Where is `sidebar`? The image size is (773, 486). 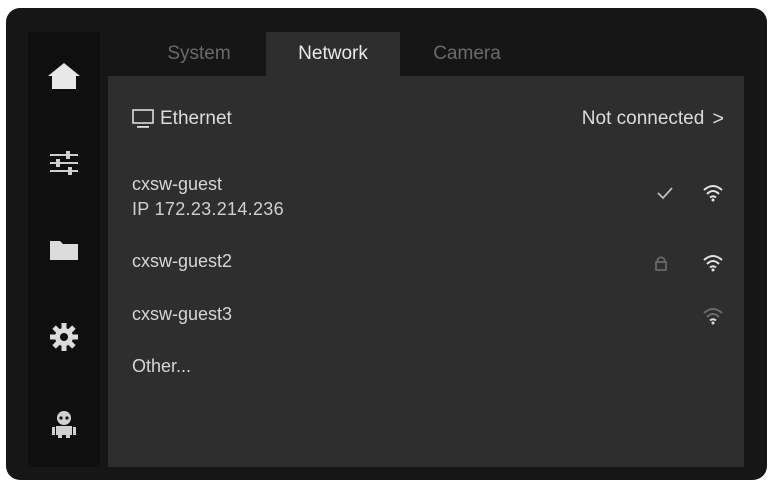 sidebar is located at coordinates (64, 249).